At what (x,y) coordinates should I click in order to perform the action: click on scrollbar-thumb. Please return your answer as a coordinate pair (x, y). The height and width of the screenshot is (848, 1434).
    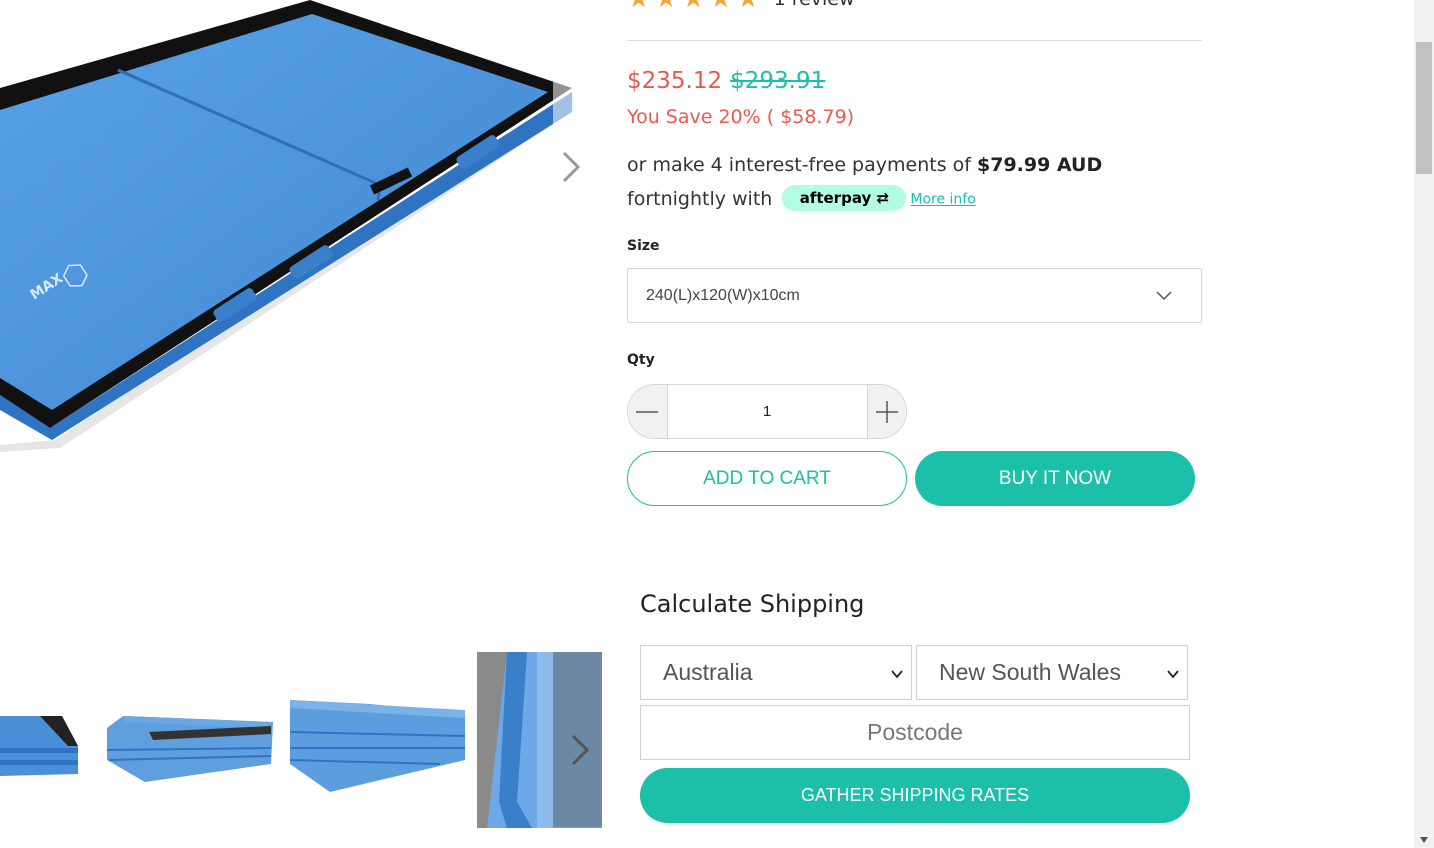
    Looking at the image, I should click on (1424, 108).